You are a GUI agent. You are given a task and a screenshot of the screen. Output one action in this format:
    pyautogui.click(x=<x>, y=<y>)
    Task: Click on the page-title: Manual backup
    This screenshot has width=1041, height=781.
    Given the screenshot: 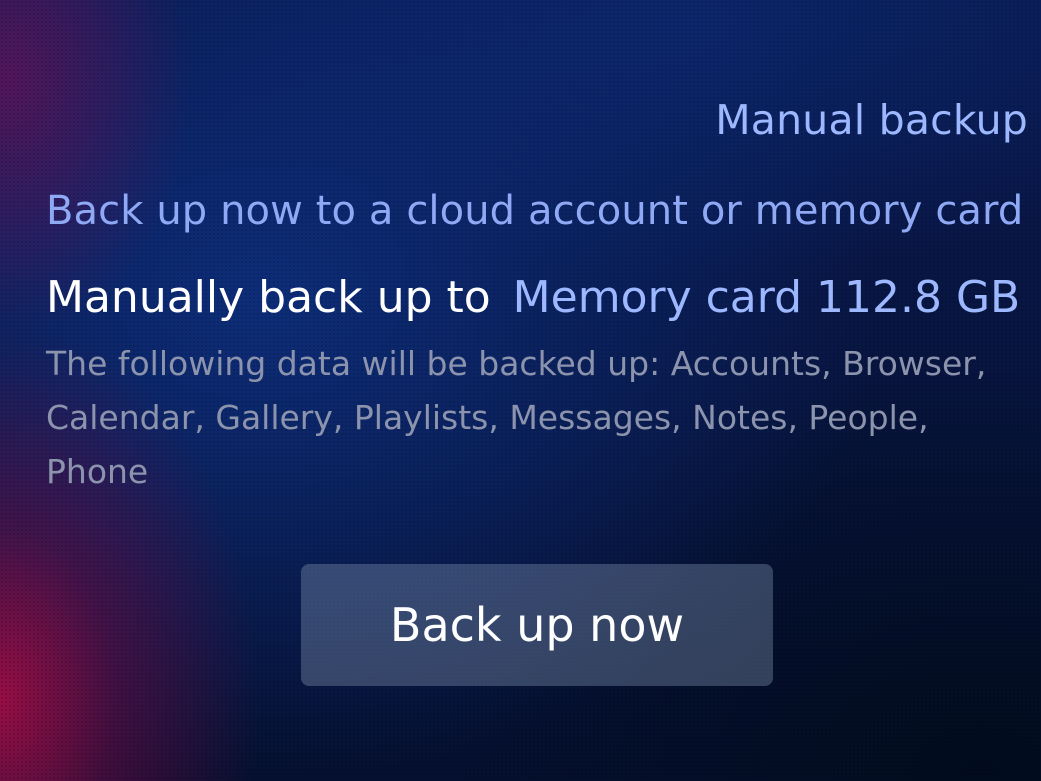 What is the action you would take?
    pyautogui.click(x=871, y=120)
    